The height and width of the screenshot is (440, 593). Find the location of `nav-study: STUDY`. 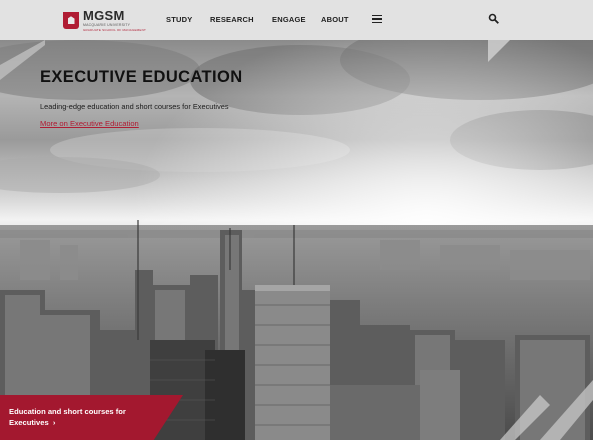

nav-study: STUDY is located at coordinates (179, 19).